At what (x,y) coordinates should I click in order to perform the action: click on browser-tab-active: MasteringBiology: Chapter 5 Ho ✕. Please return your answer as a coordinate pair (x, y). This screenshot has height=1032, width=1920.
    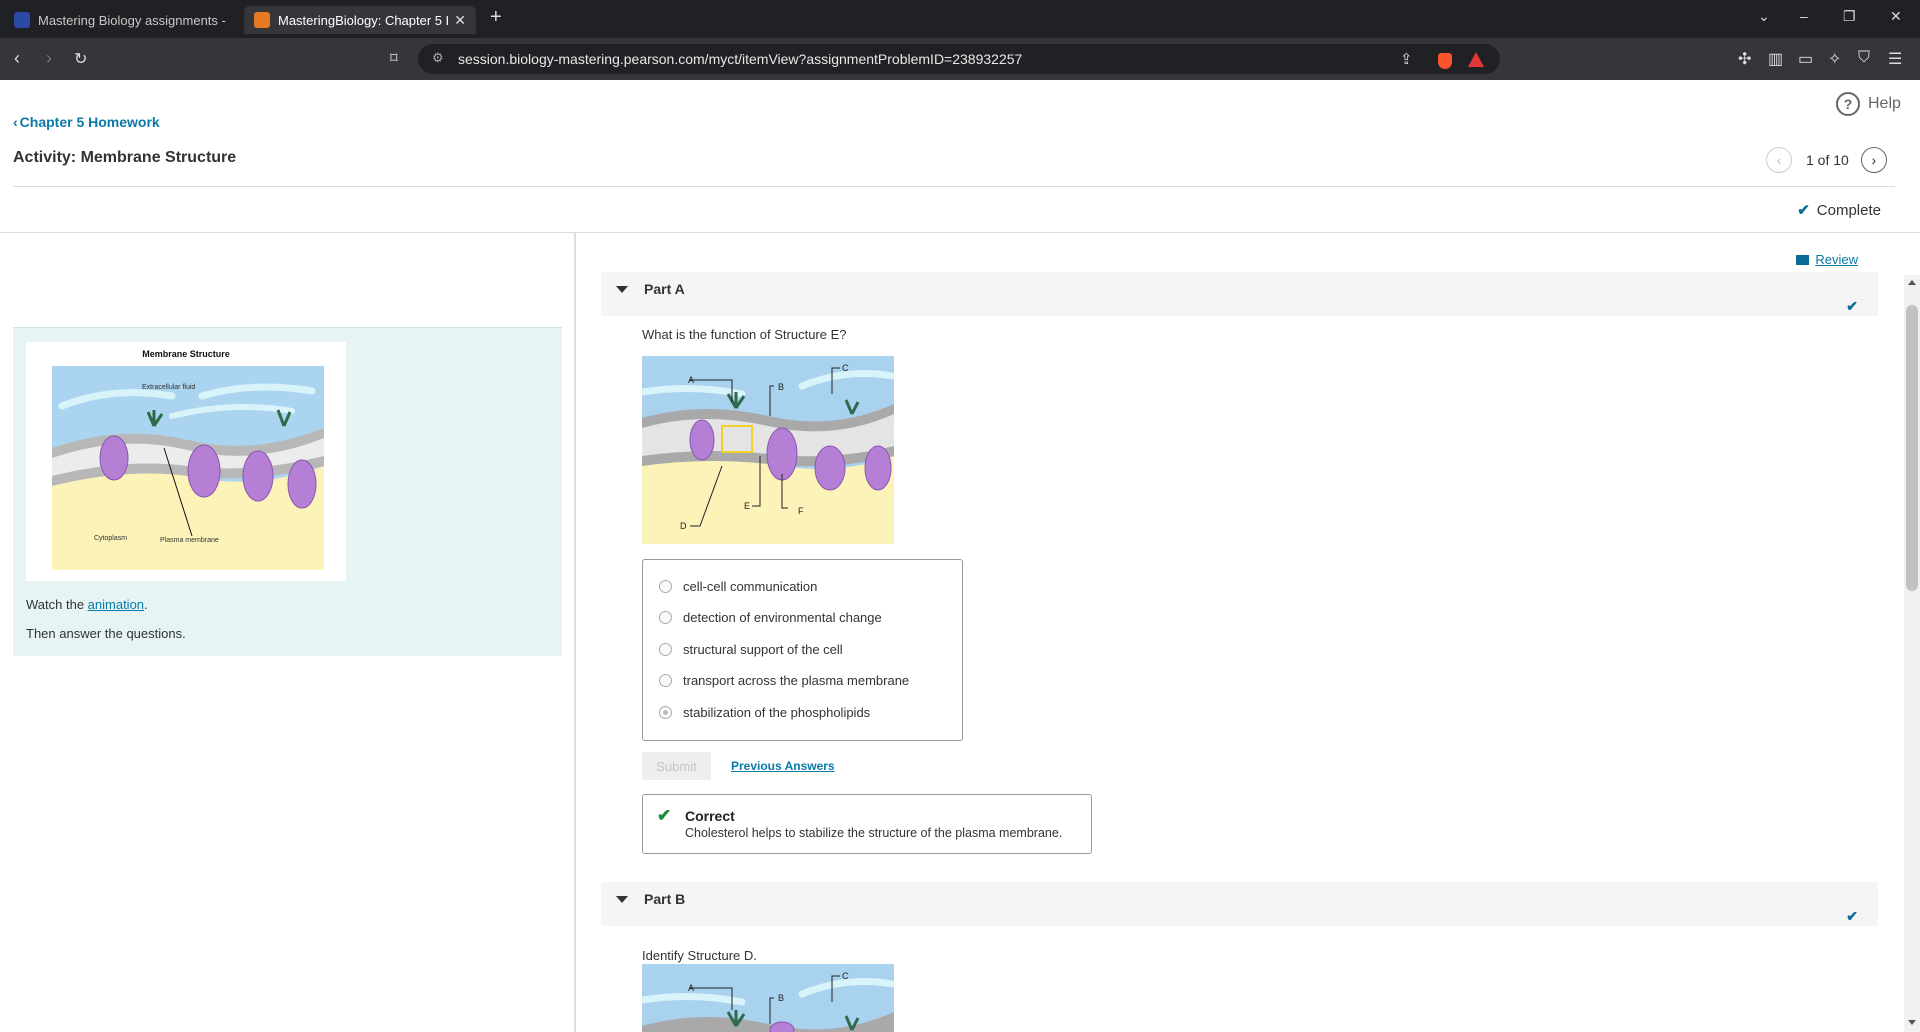
    Looking at the image, I should click on (360, 20).